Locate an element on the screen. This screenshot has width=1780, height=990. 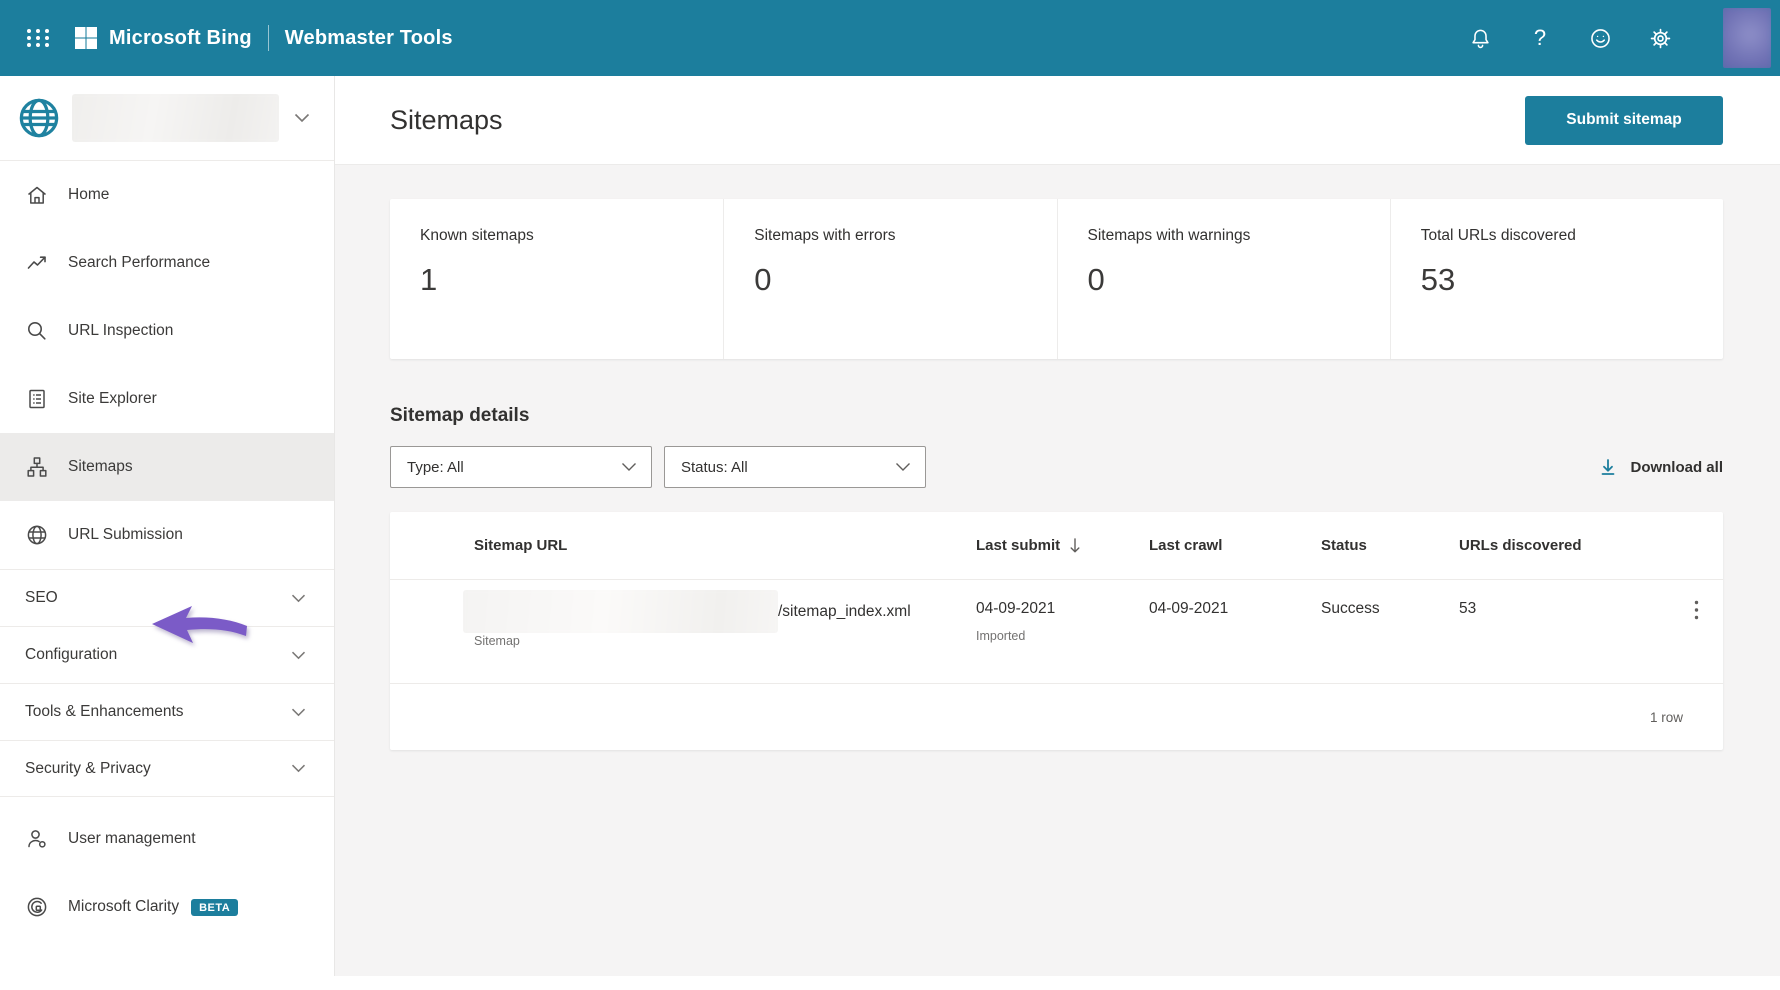
table-footer: 1 row is located at coordinates (1056, 717).